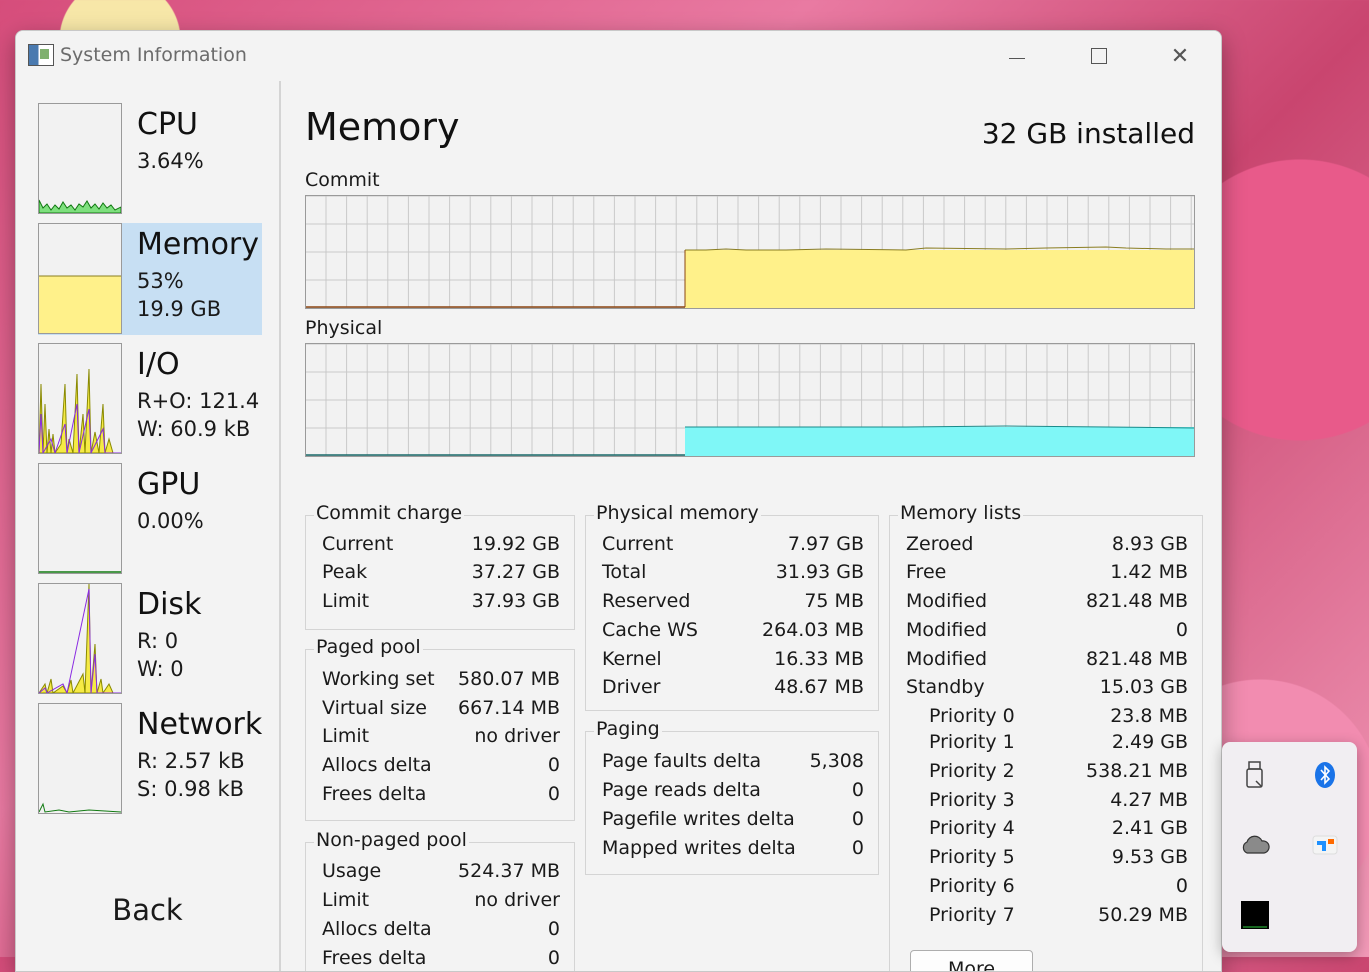 Image resolution: width=1369 pixels, height=972 pixels. Describe the element at coordinates (158, 364) in the screenshot. I see `sidebar-item-label: I/O` at that location.